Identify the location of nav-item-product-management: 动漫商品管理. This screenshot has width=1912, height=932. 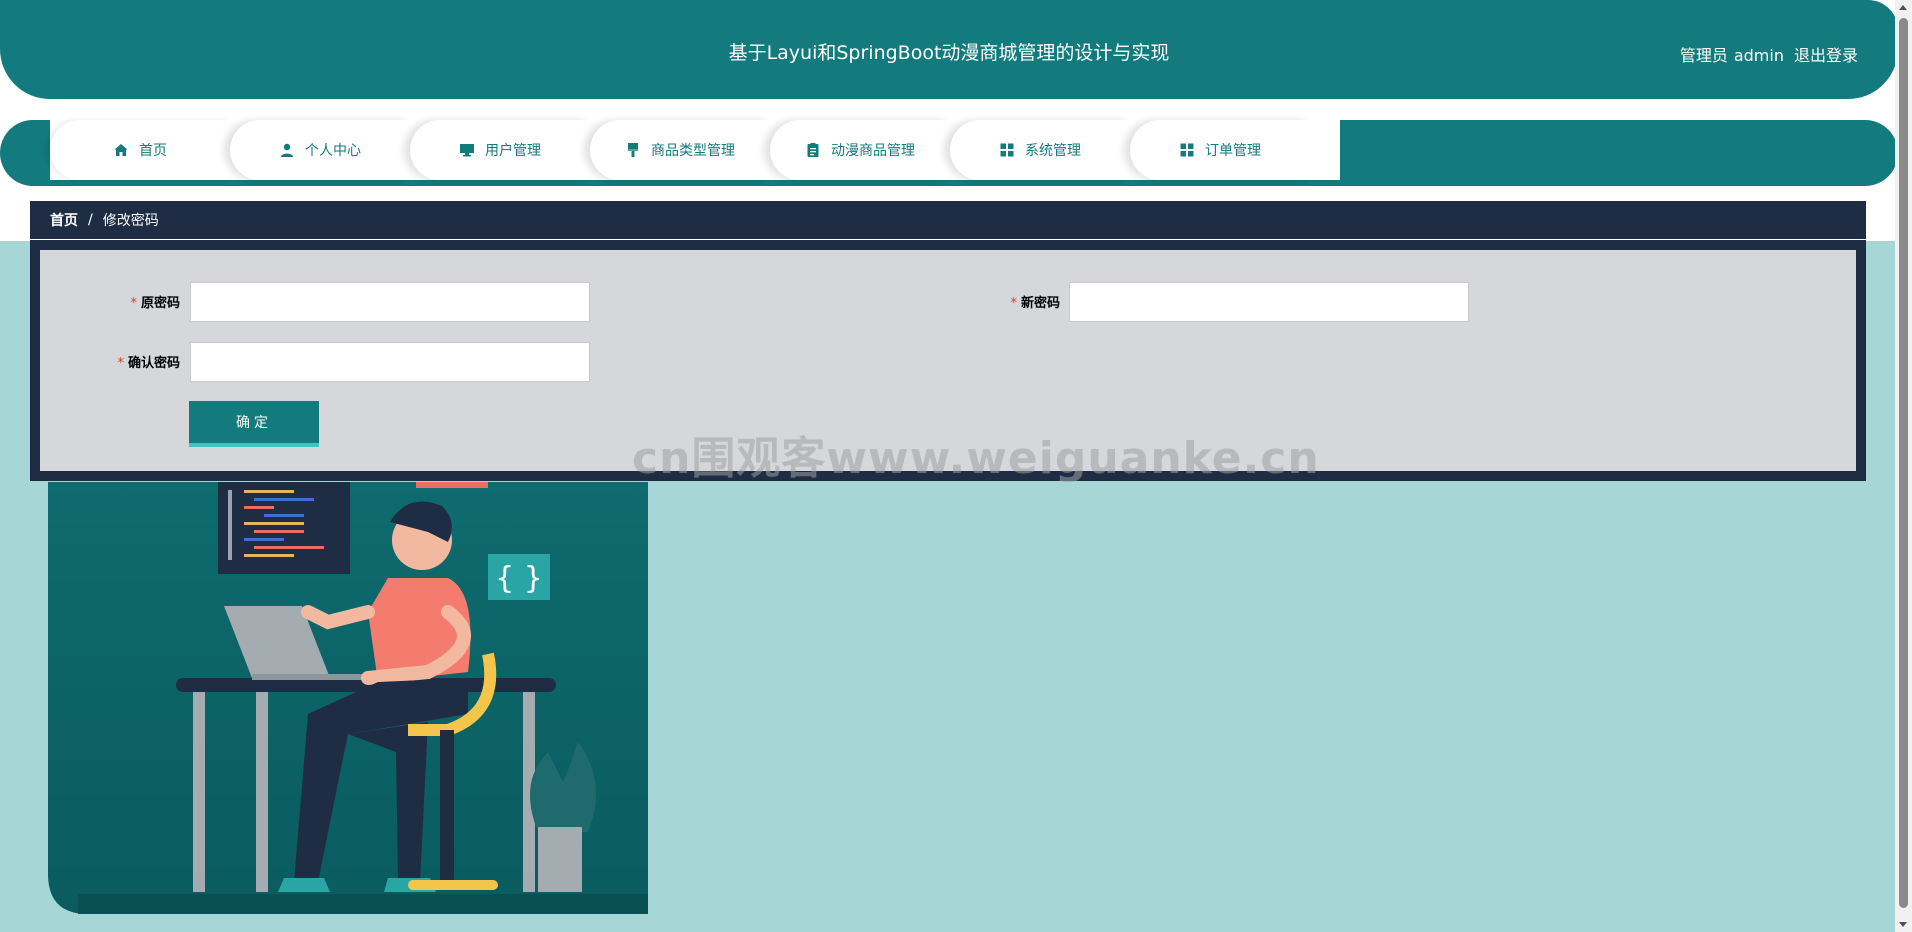
(860, 150).